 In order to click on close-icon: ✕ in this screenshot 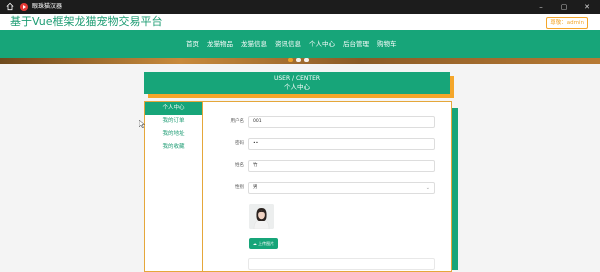, I will do `click(587, 7)`.